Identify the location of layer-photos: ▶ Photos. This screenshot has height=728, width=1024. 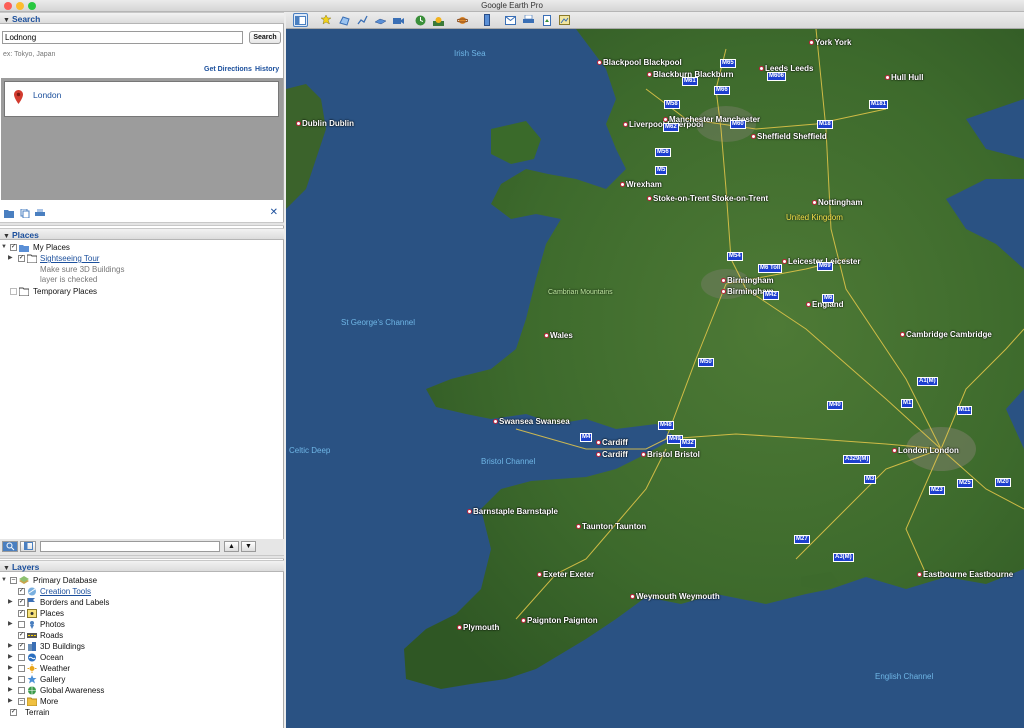
(142, 624).